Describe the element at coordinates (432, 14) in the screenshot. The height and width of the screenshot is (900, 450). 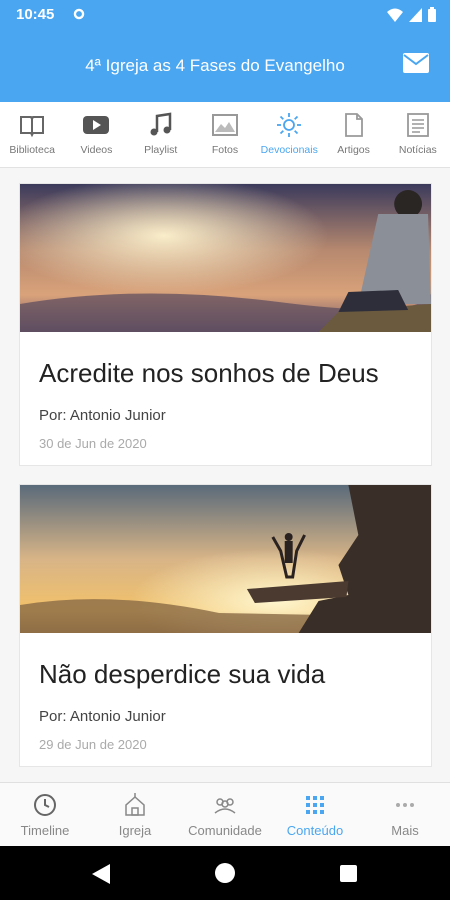
I see `battery-icon` at that location.